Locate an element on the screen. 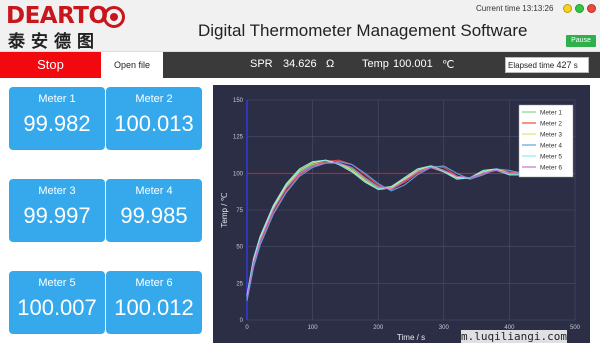 This screenshot has width=600, height=352. x-tick-label: 0 is located at coordinates (247, 328).